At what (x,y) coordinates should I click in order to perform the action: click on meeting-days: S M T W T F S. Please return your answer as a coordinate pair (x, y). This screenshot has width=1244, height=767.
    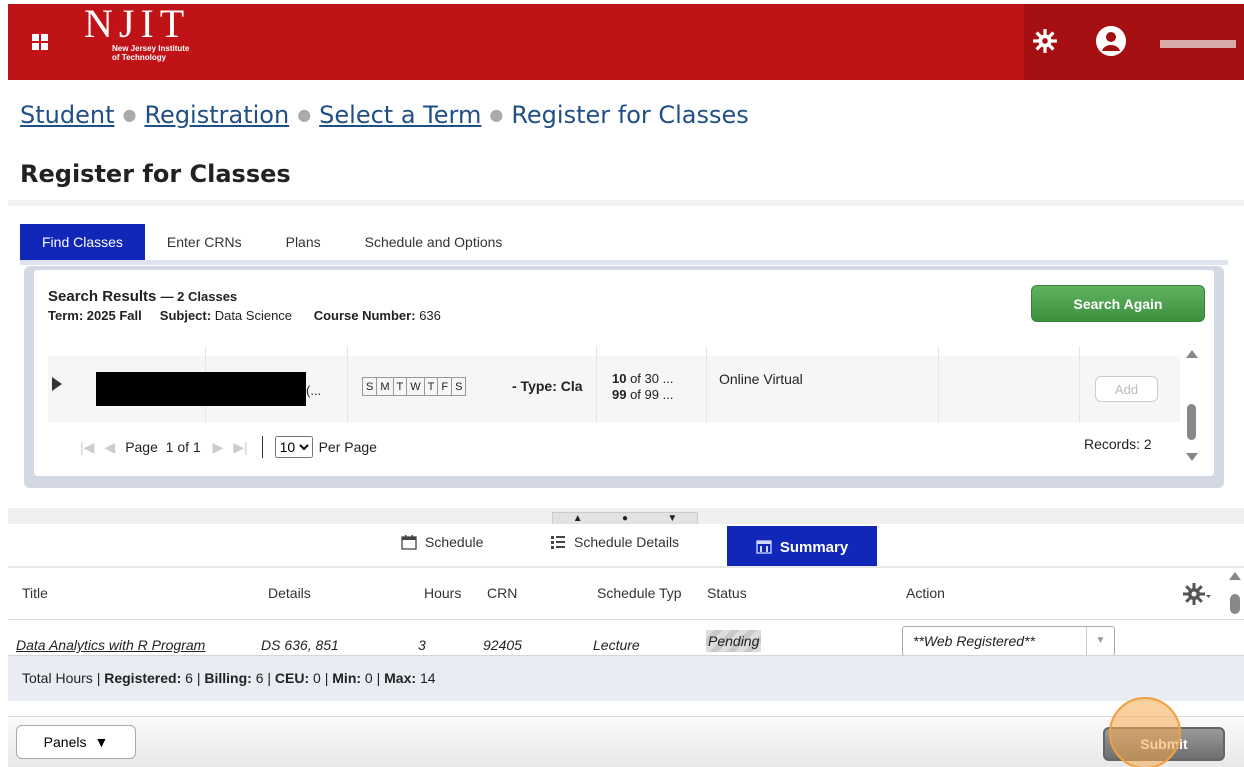
    Looking at the image, I should click on (414, 386).